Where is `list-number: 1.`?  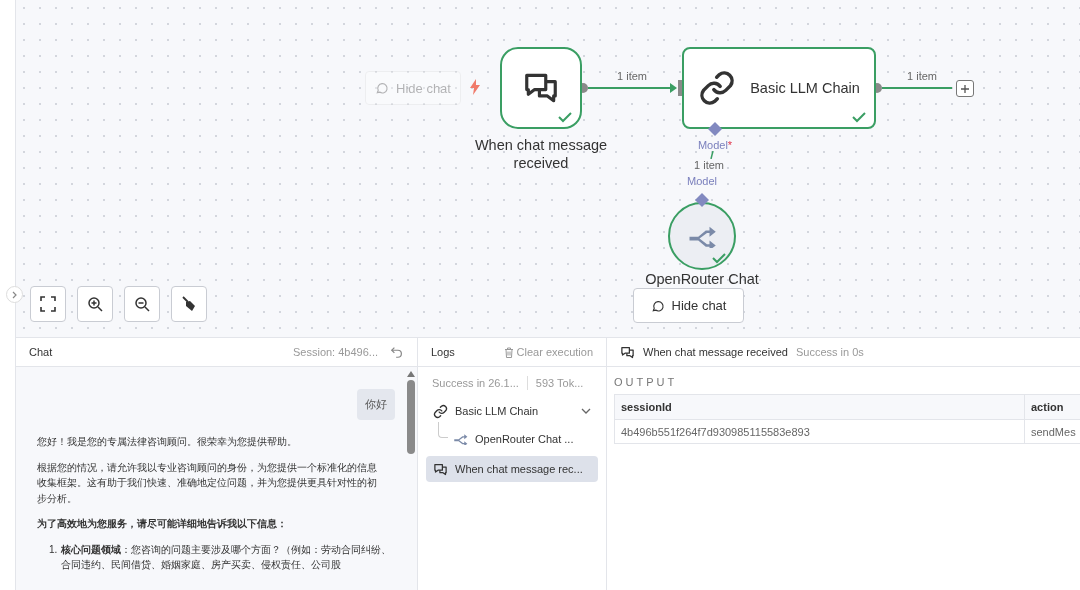 list-number: 1. is located at coordinates (53, 549).